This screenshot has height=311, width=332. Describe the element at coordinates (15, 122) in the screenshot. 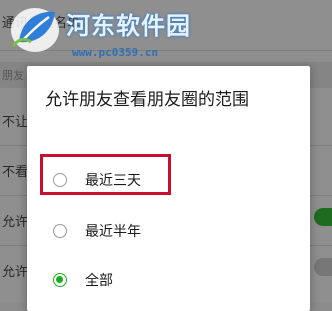

I see `settings-row-label: 不让` at that location.